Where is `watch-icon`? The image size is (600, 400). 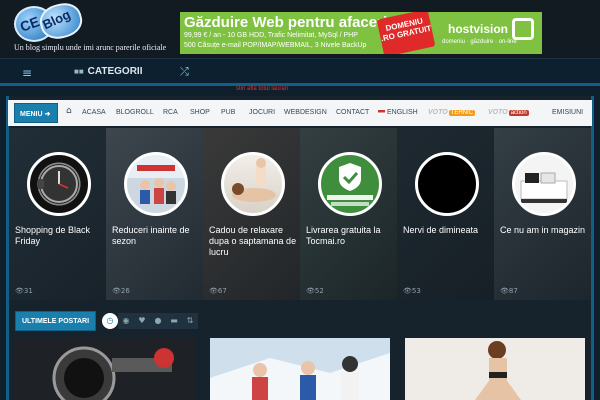 watch-icon is located at coordinates (58, 184).